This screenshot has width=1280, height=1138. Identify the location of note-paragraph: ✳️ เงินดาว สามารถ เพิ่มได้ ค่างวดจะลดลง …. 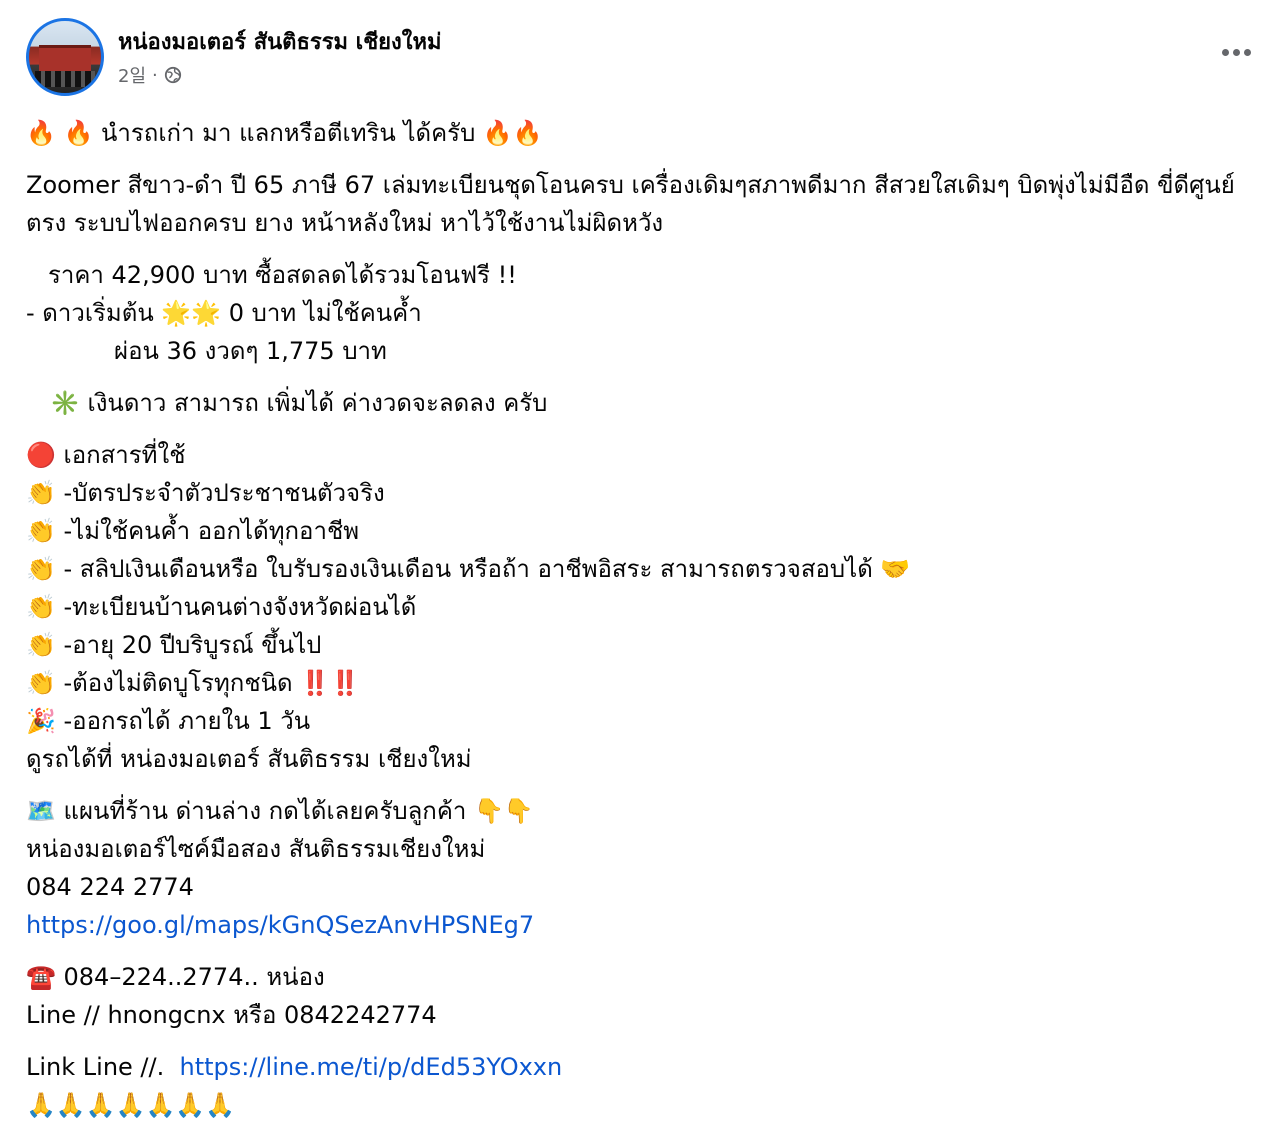
(641, 403).